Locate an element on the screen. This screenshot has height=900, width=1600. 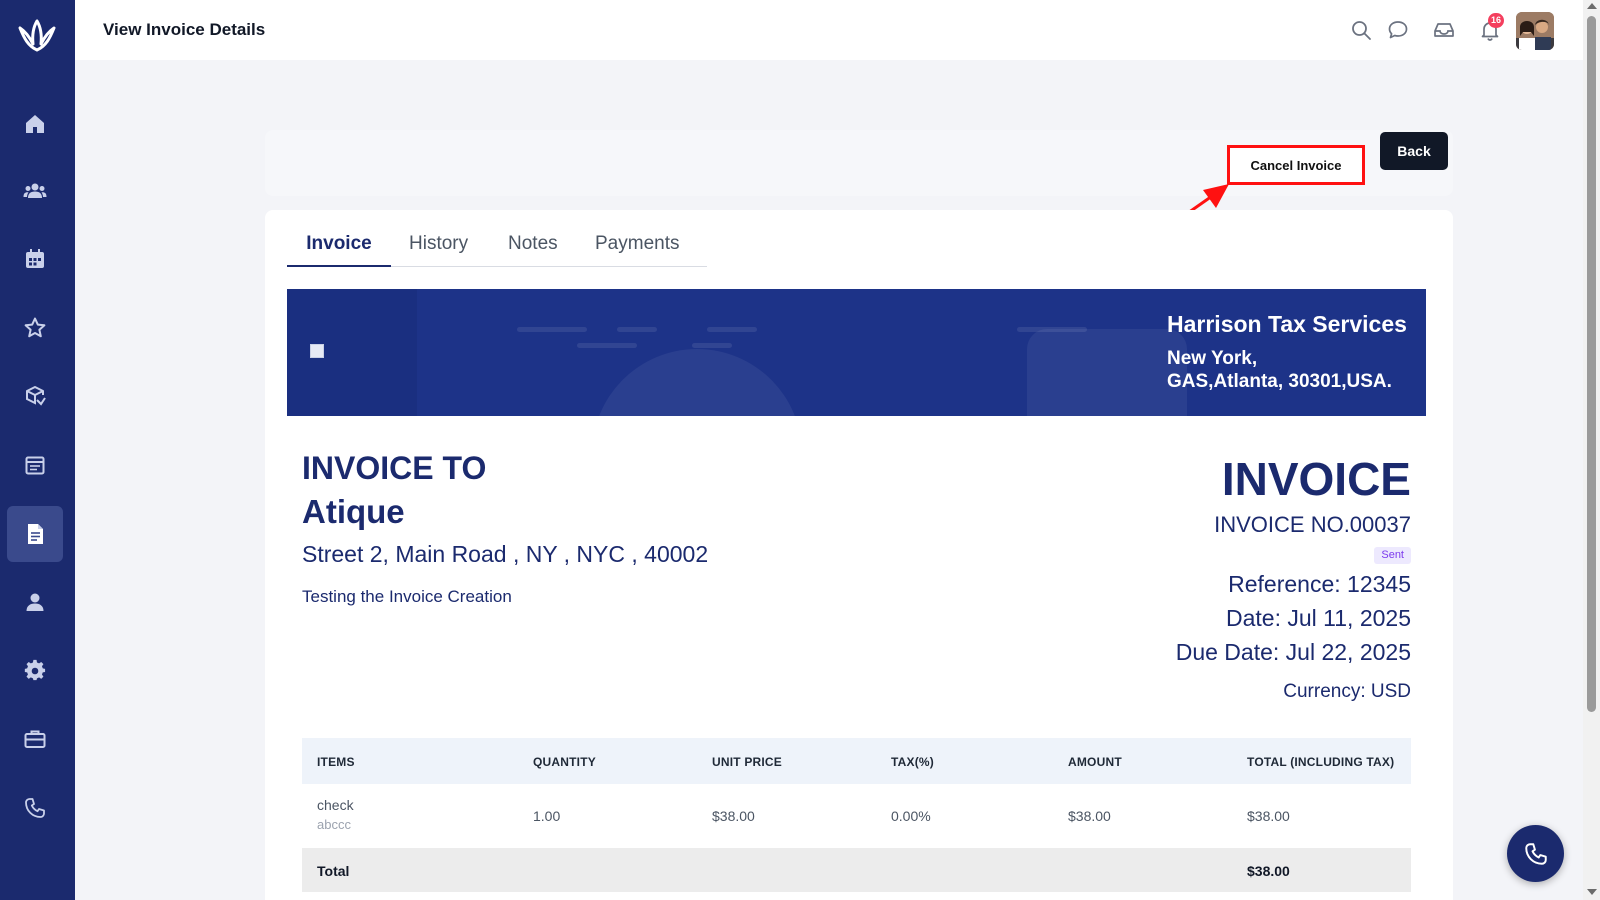
avatar-photo is located at coordinates (1535, 31).